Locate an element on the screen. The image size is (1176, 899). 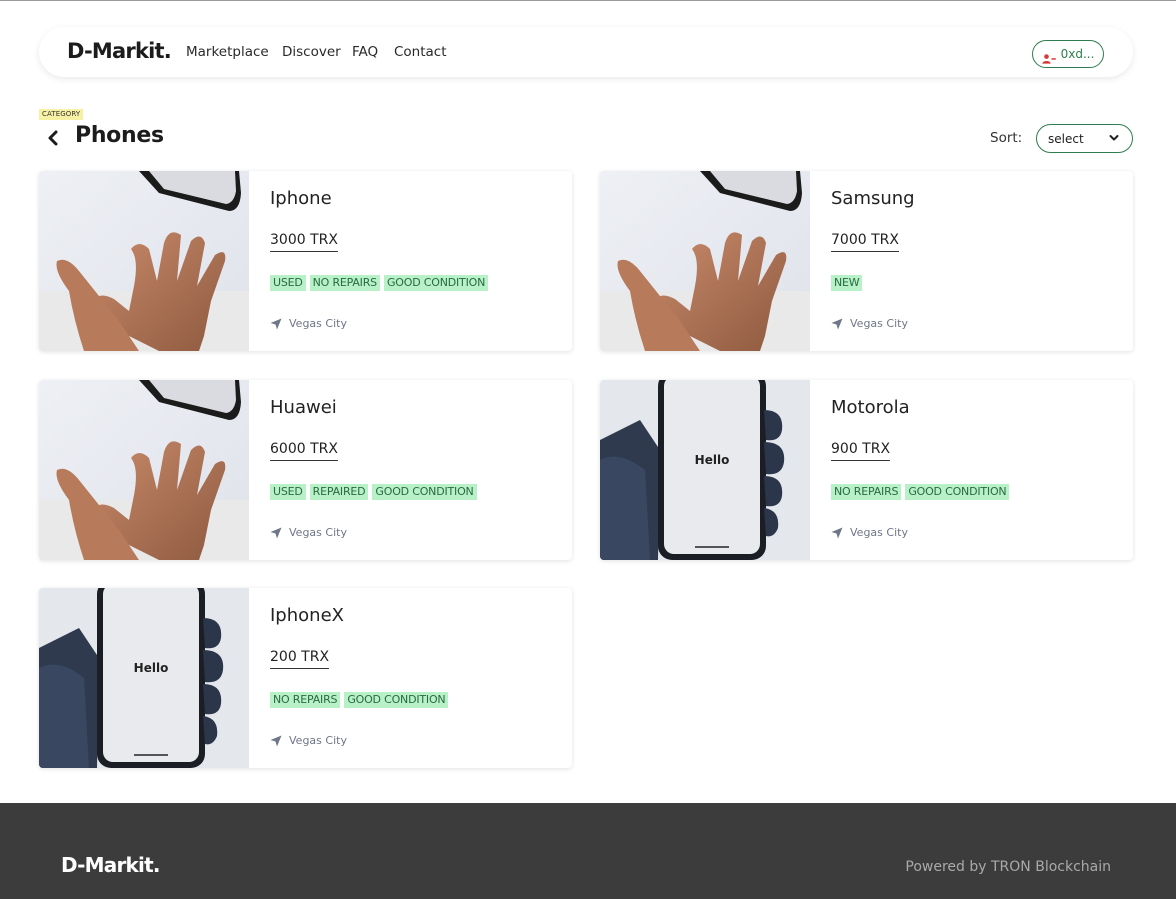
product-title: IphoneX is located at coordinates (307, 615).